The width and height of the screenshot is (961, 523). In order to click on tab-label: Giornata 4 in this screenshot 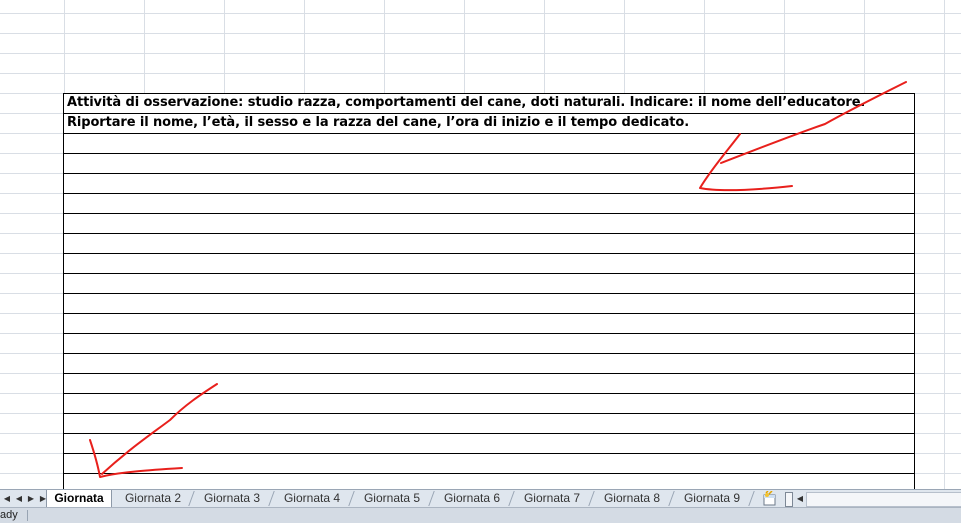, I will do `click(312, 498)`.